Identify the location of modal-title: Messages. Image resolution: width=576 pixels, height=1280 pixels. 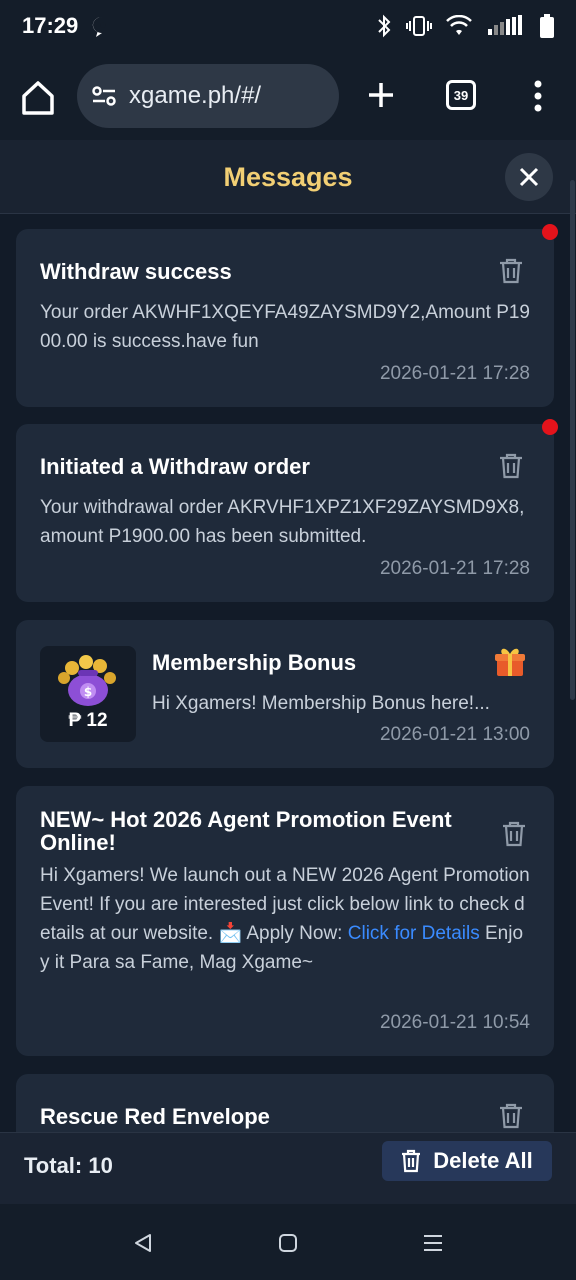
(288, 177).